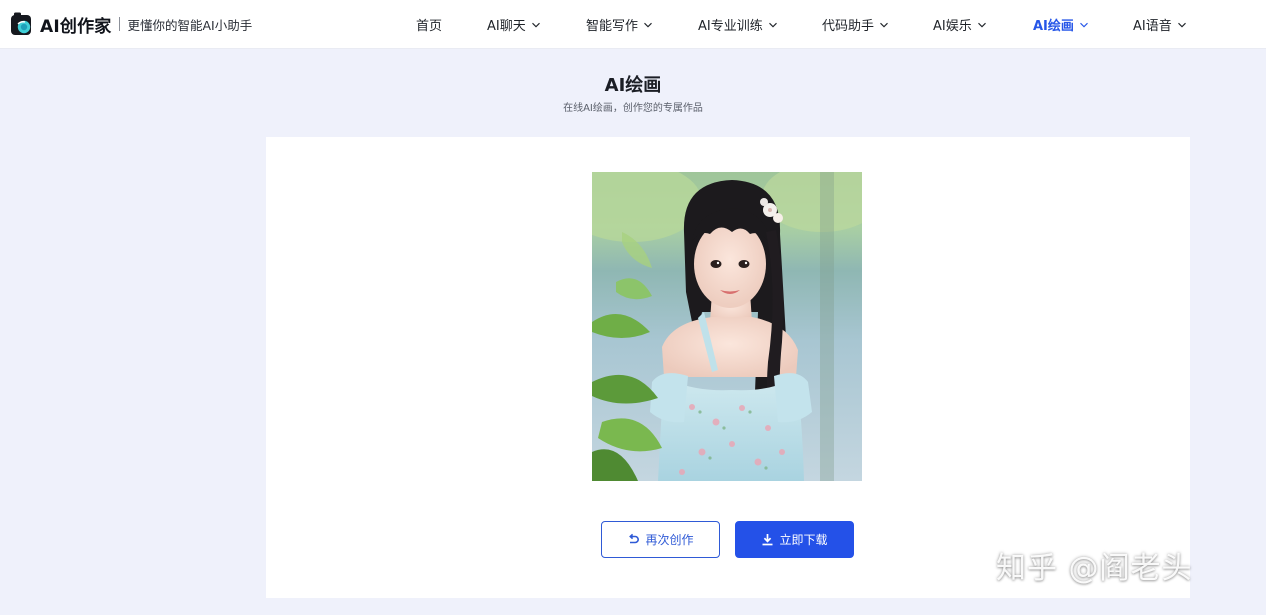 The image size is (1266, 615). Describe the element at coordinates (730, 26) in the screenshot. I see `nav-item-label: AI专业训练` at that location.